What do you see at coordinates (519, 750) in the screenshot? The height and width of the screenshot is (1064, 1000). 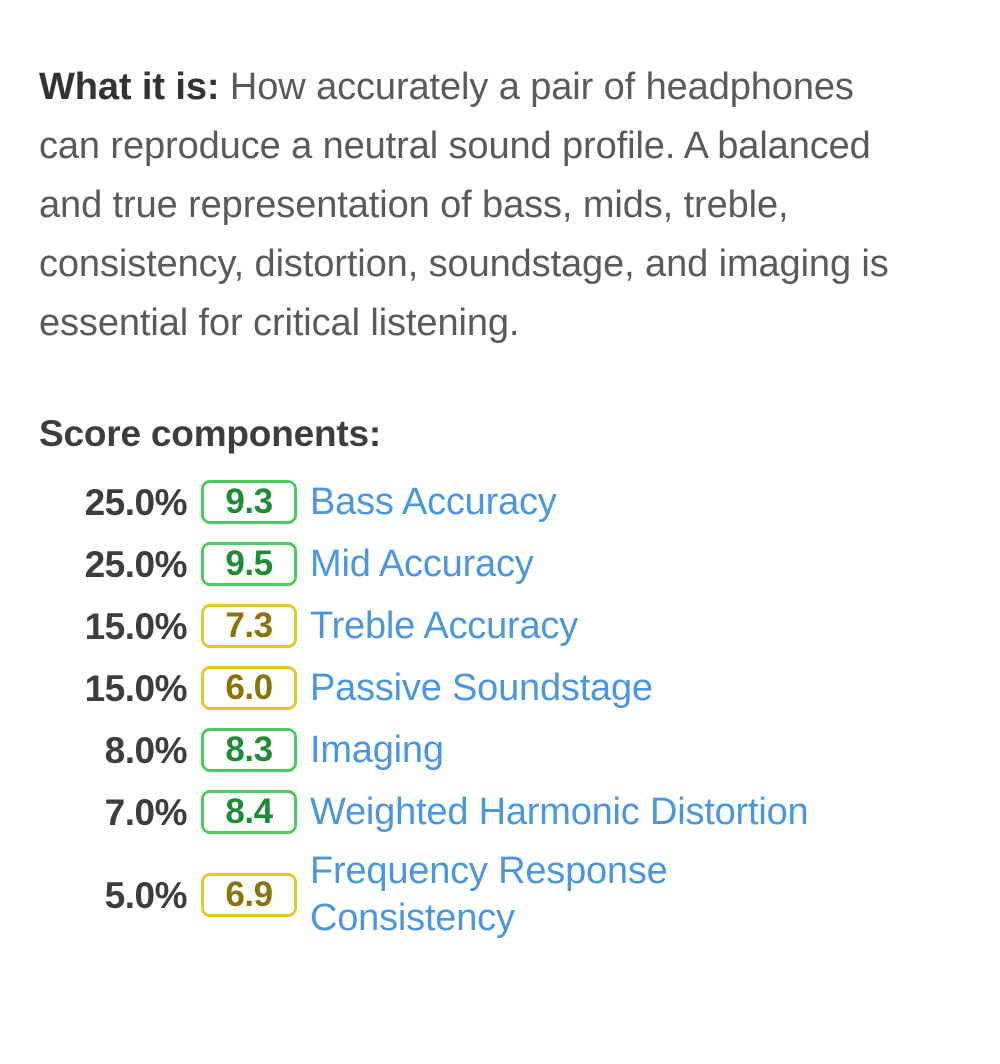 I see `component-row: 8.0% 8.3 Imaging` at bounding box center [519, 750].